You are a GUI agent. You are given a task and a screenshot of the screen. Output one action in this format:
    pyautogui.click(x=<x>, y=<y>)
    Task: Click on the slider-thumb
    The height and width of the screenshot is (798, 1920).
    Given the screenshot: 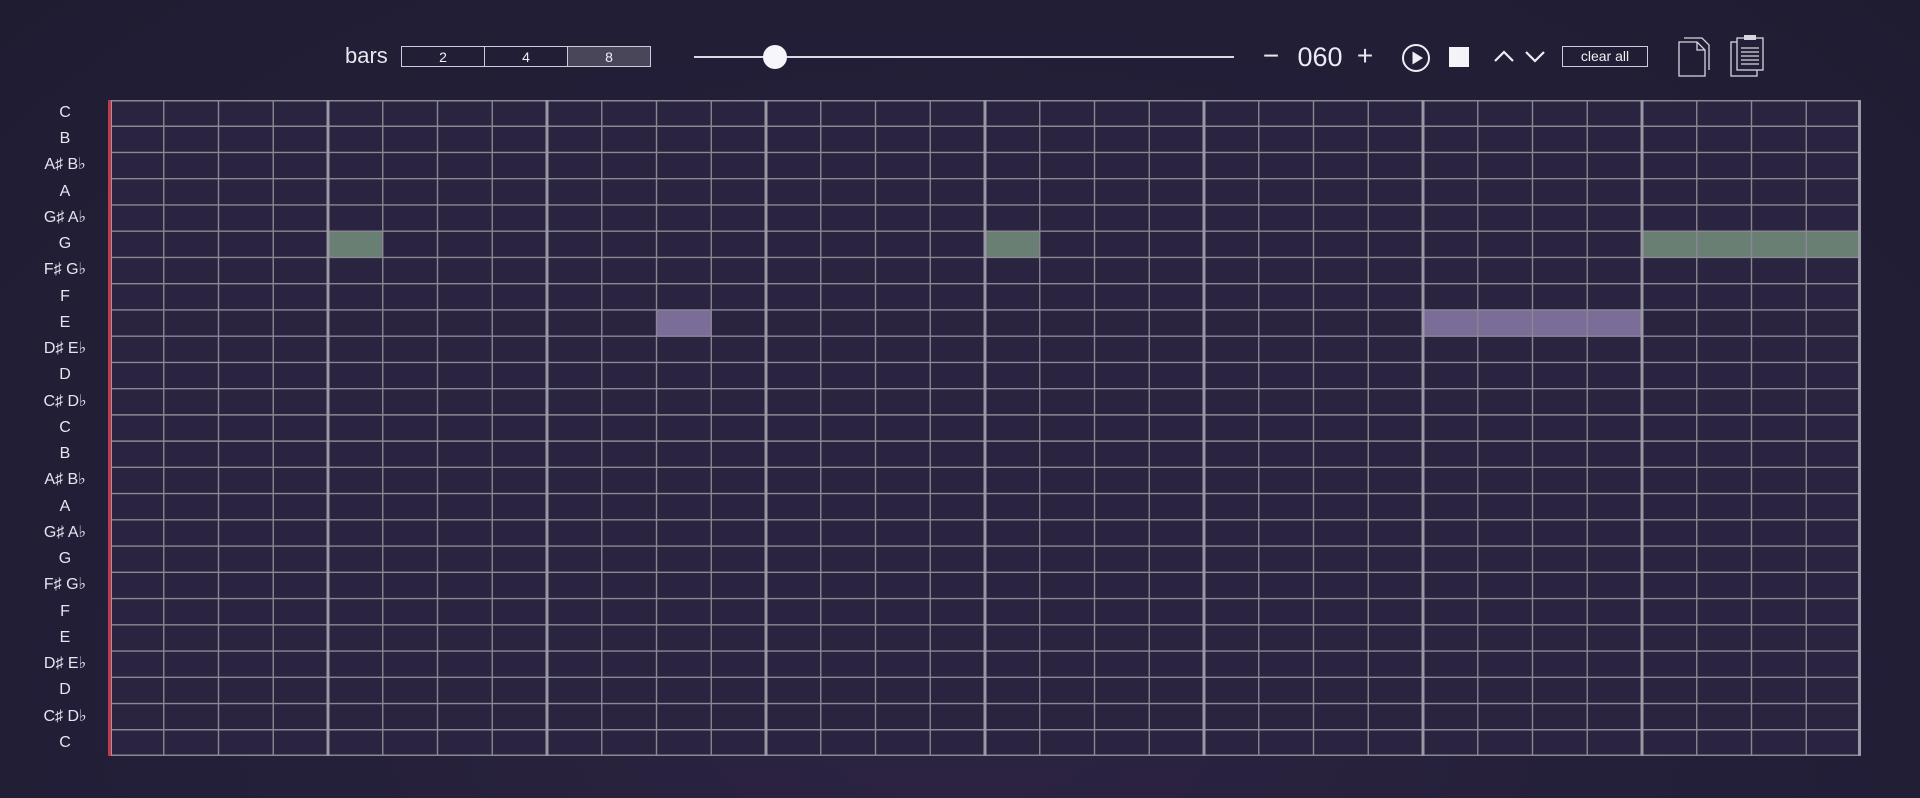 What is the action you would take?
    pyautogui.click(x=775, y=57)
    